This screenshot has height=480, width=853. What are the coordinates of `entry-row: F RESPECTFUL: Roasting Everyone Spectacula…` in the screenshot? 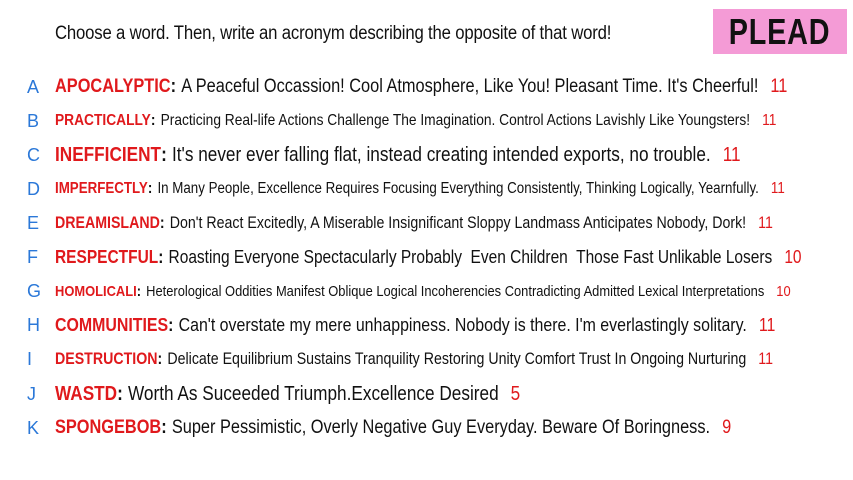 It's located at (426, 257).